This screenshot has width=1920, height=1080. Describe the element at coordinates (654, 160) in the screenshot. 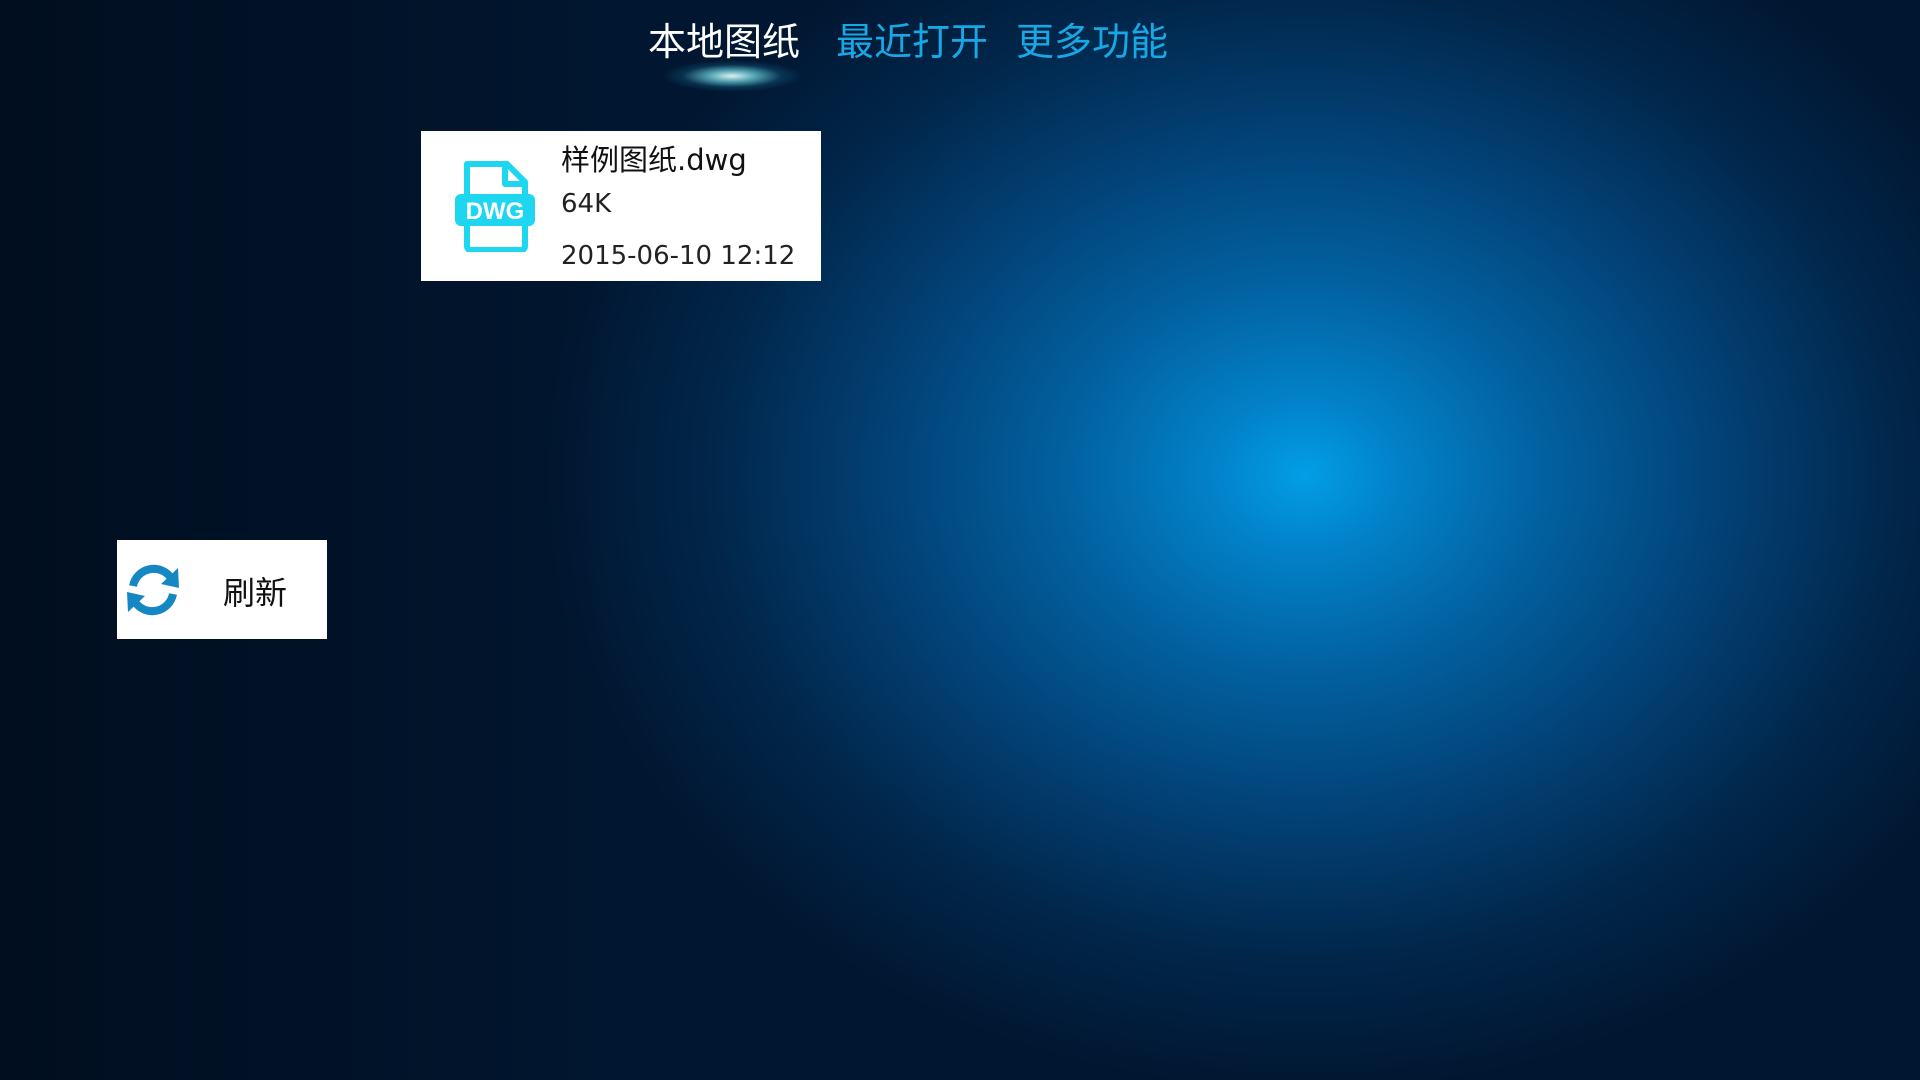

I see `file-name: 样例图纸.dwg` at that location.